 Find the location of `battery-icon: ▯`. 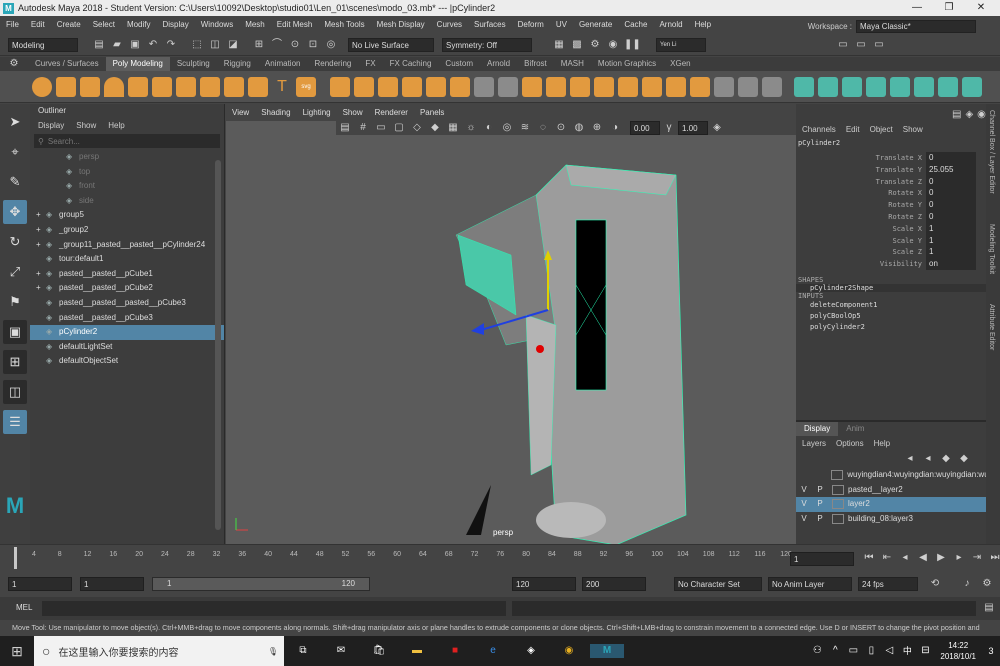

battery-icon: ▯ is located at coordinates (871, 651).